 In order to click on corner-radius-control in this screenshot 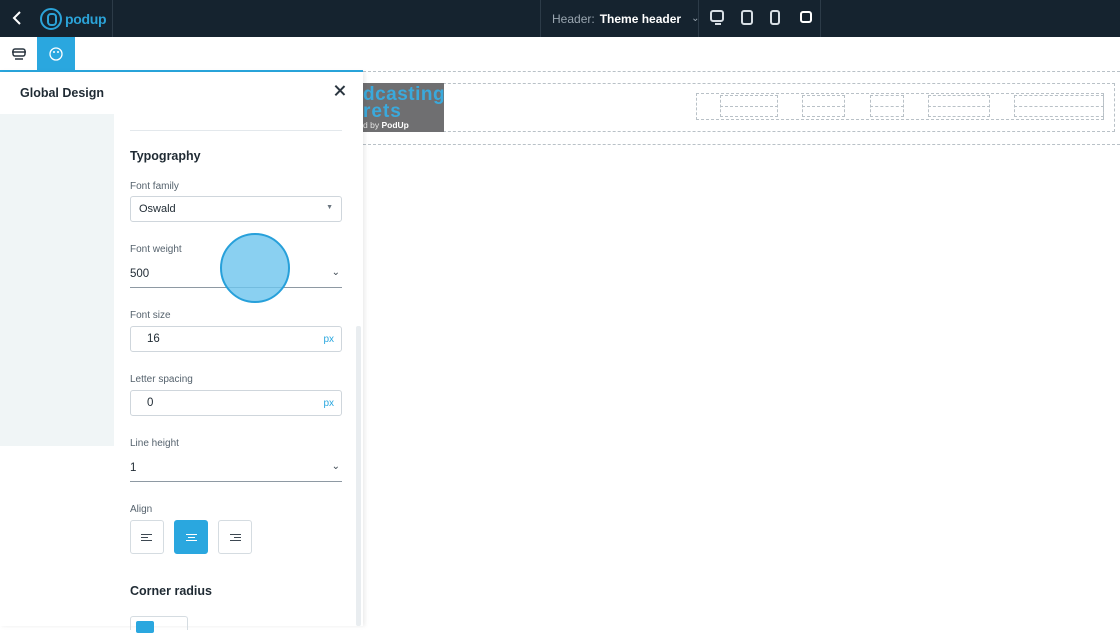, I will do `click(159, 624)`.